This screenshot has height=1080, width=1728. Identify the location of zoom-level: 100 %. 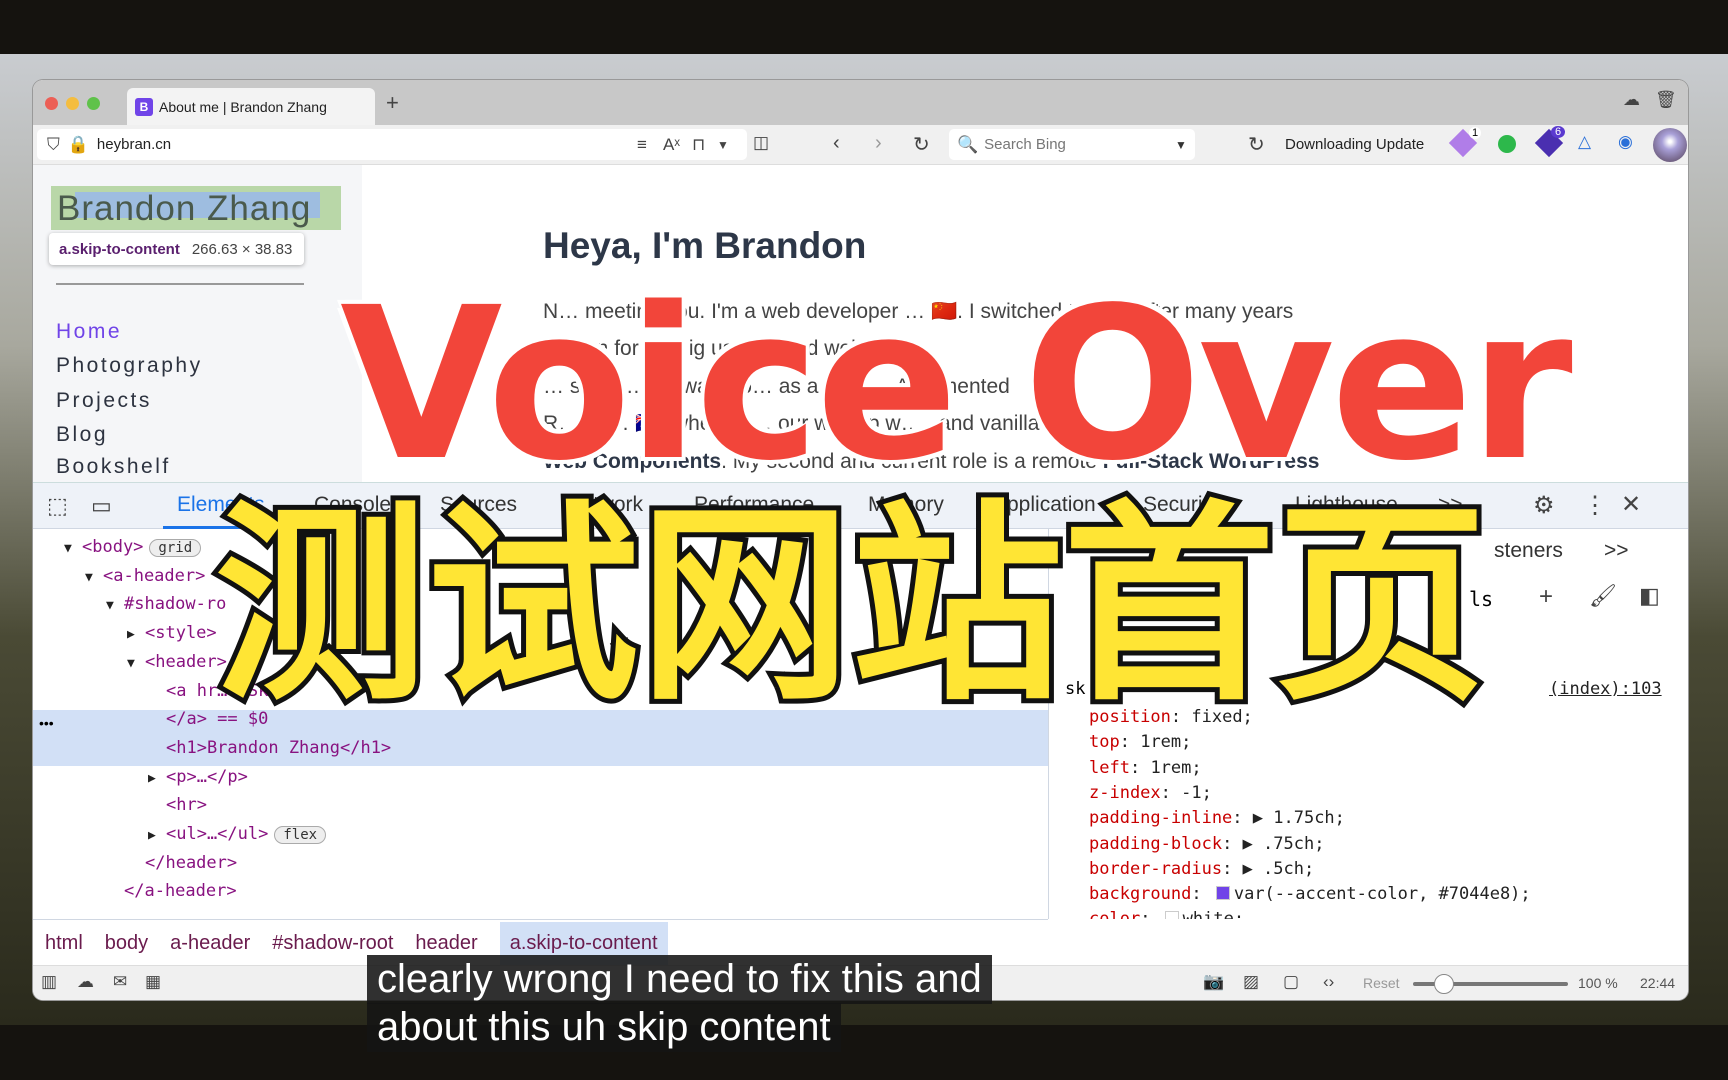
(1598, 983).